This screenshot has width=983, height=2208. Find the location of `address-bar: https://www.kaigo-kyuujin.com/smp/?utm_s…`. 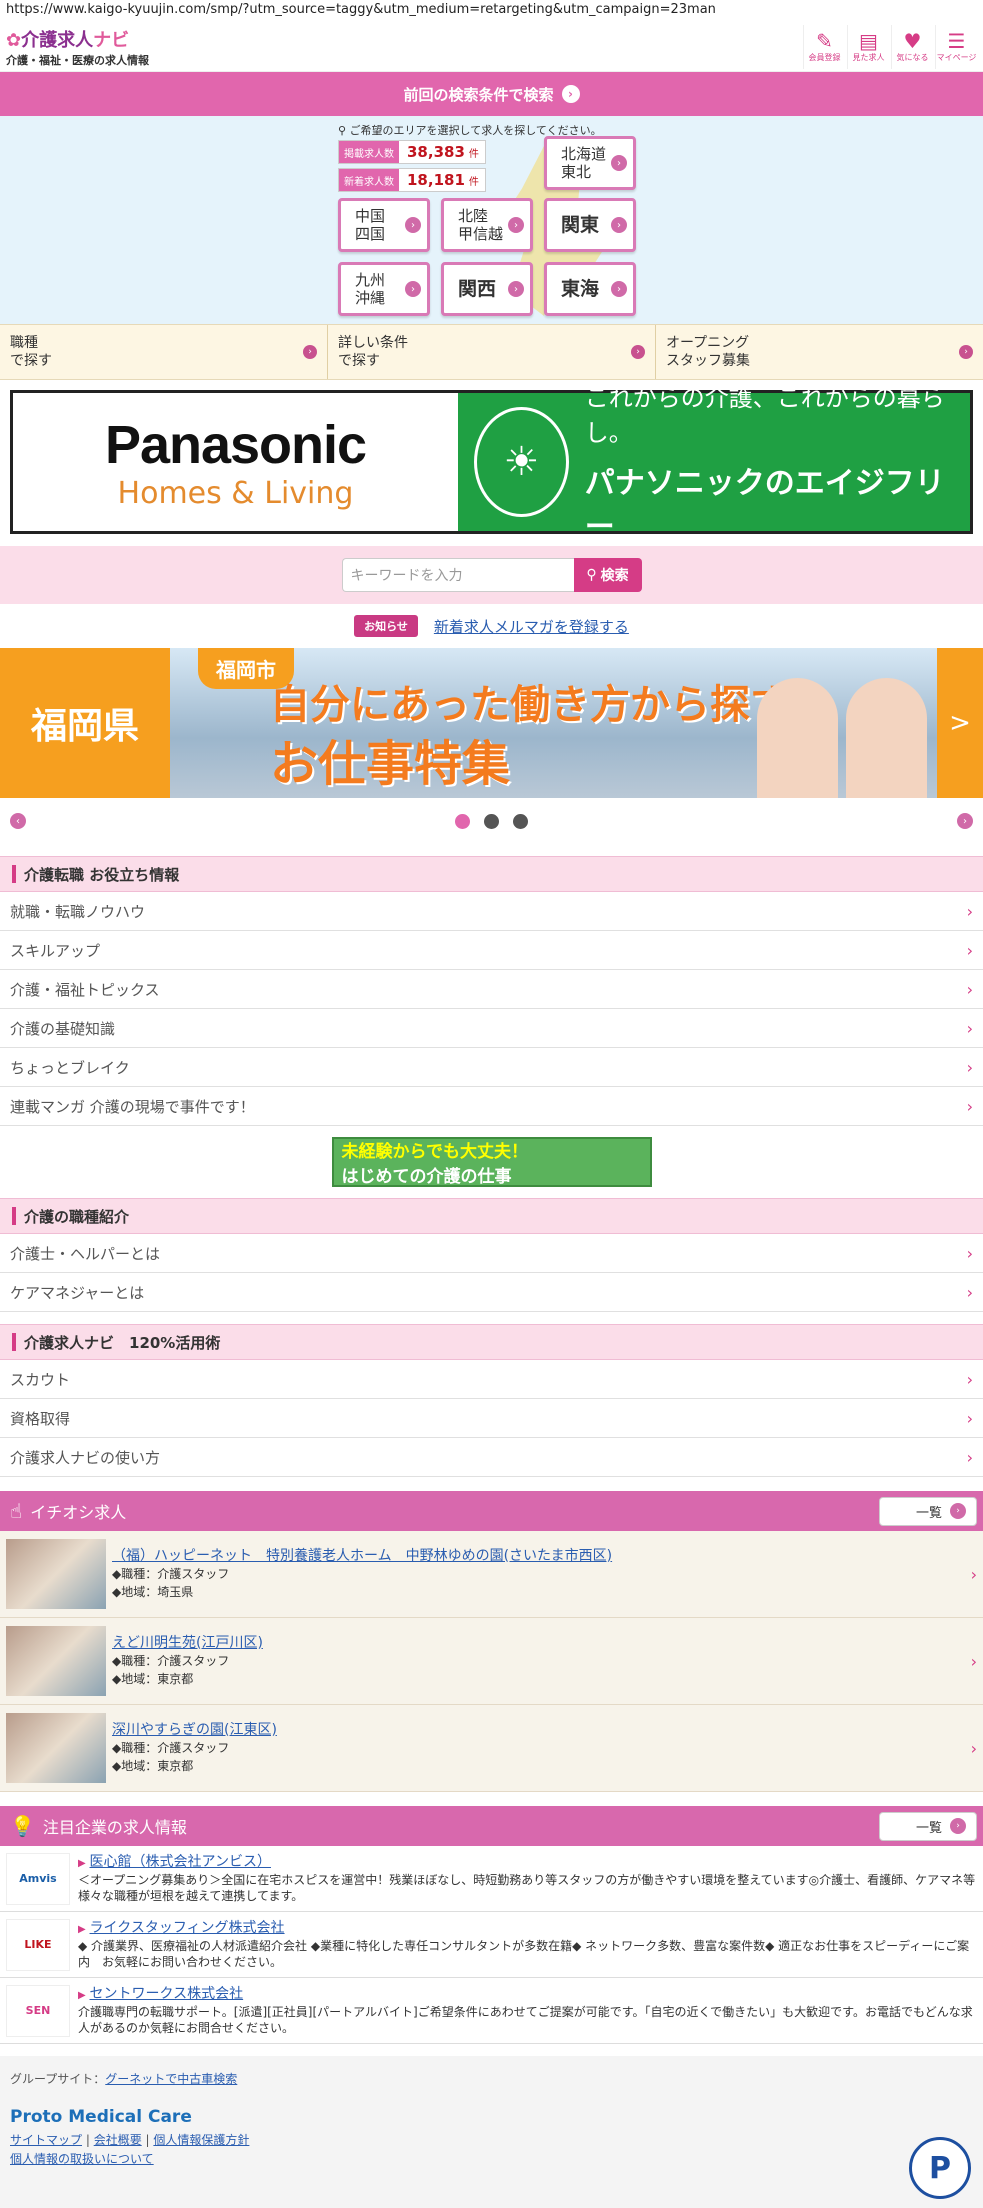

address-bar: https://www.kaigo-kyuujin.com/smp/?utm_s… is located at coordinates (491, 11).